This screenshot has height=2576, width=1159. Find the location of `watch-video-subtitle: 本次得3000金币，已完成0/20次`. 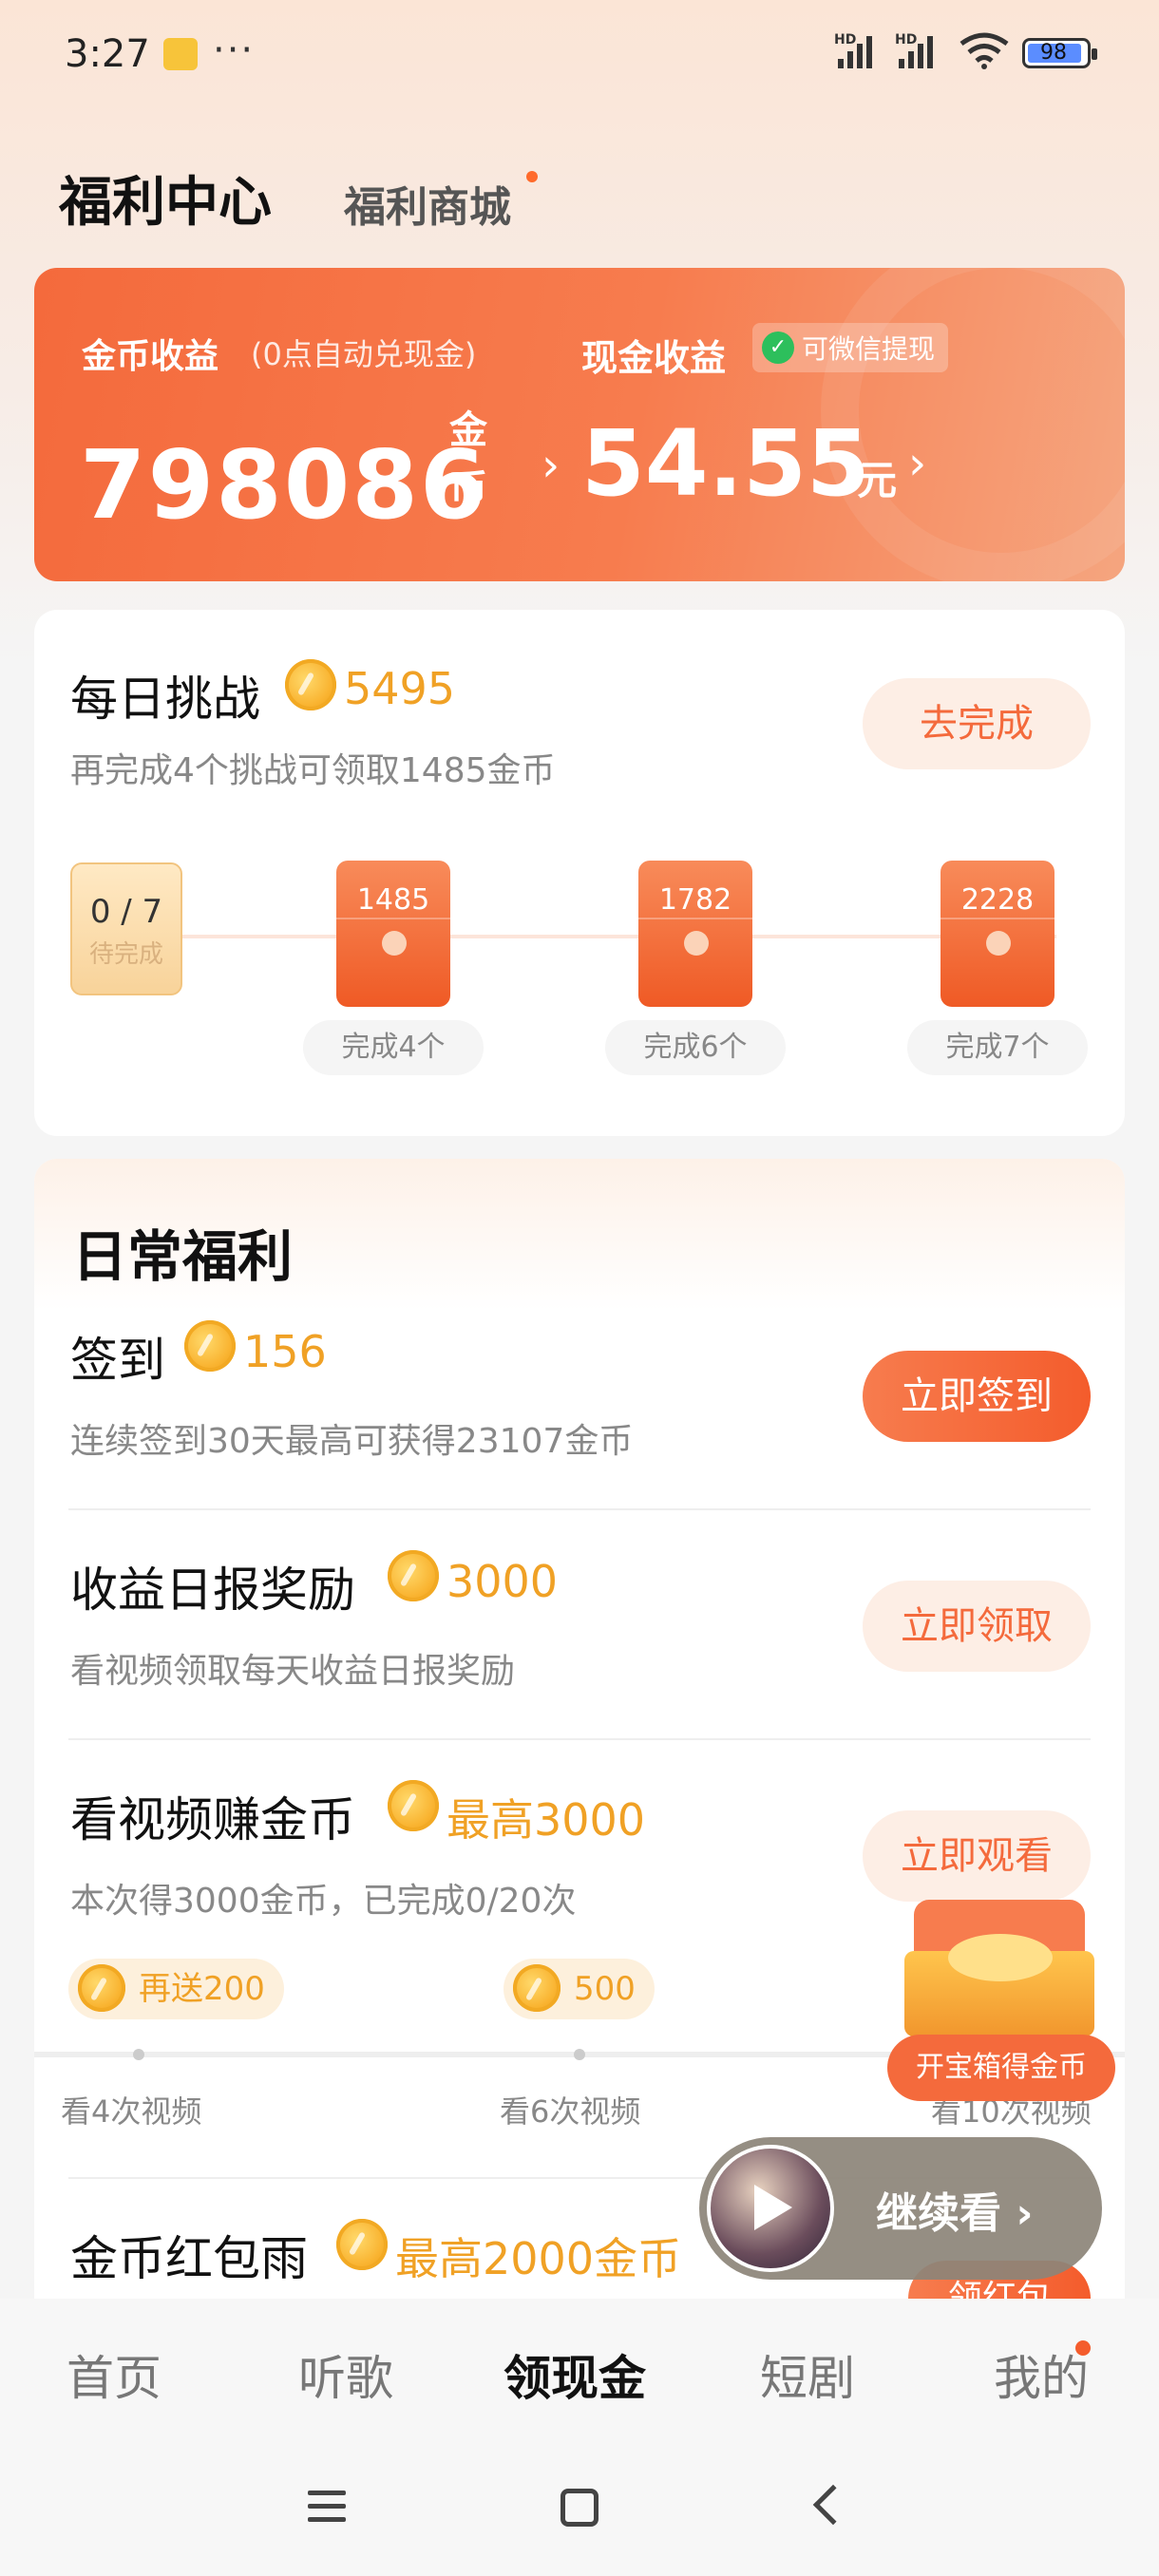

watch-video-subtitle: 本次得3000金币，已完成0/20次 is located at coordinates (323, 1901).